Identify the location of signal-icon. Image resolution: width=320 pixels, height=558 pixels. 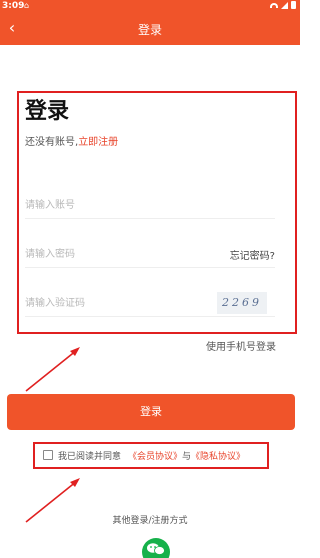
(284, 5).